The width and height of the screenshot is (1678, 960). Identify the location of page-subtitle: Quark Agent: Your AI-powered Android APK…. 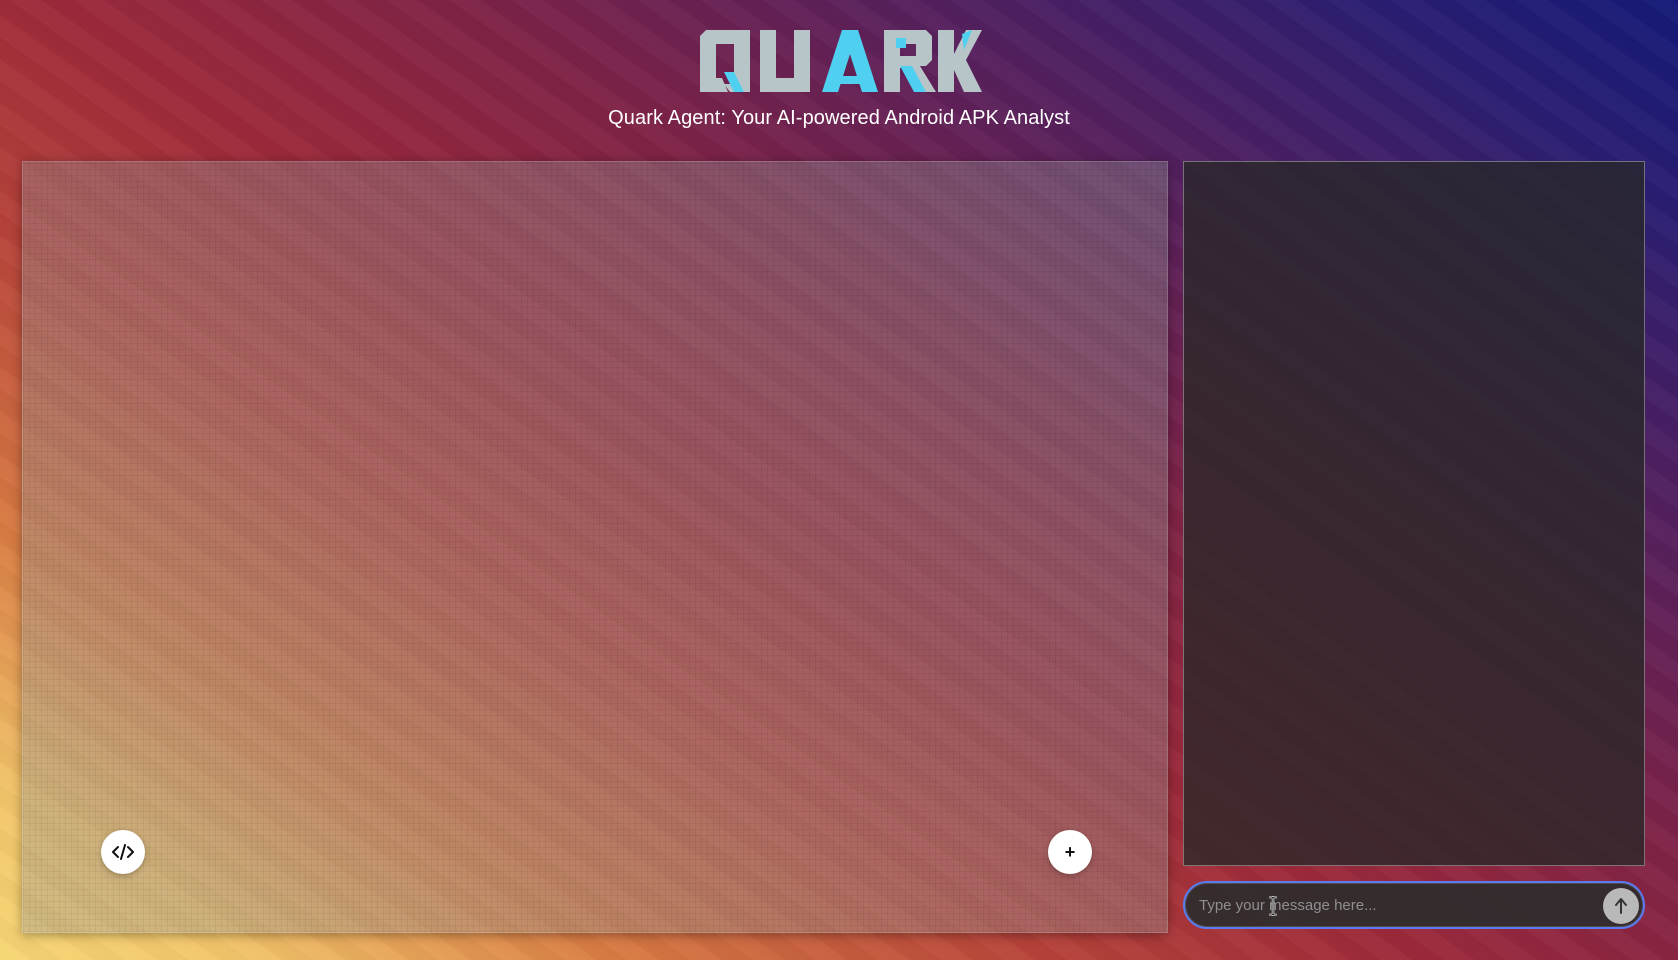
(839, 118).